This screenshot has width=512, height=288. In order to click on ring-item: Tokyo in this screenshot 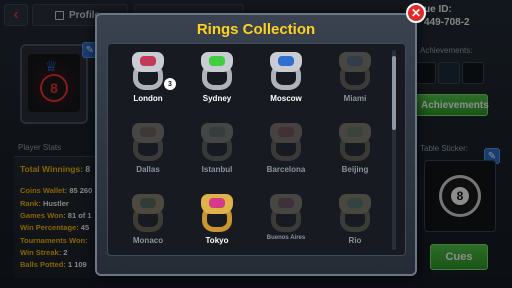, I will do `click(217, 222)`.